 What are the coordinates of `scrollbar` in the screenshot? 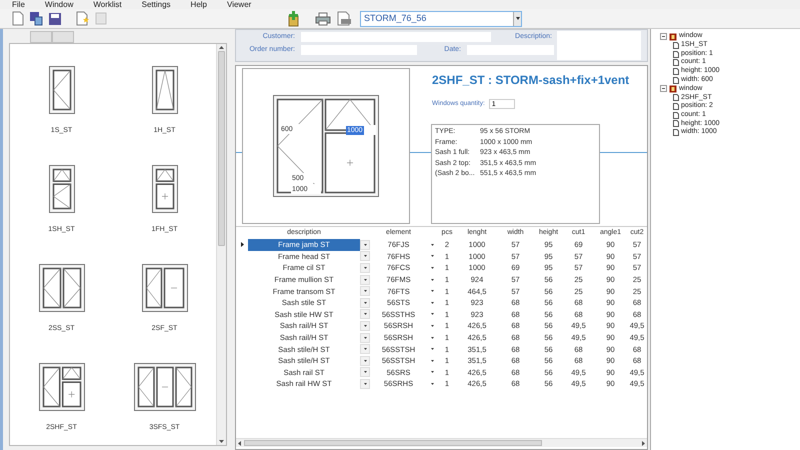 It's located at (221, 244).